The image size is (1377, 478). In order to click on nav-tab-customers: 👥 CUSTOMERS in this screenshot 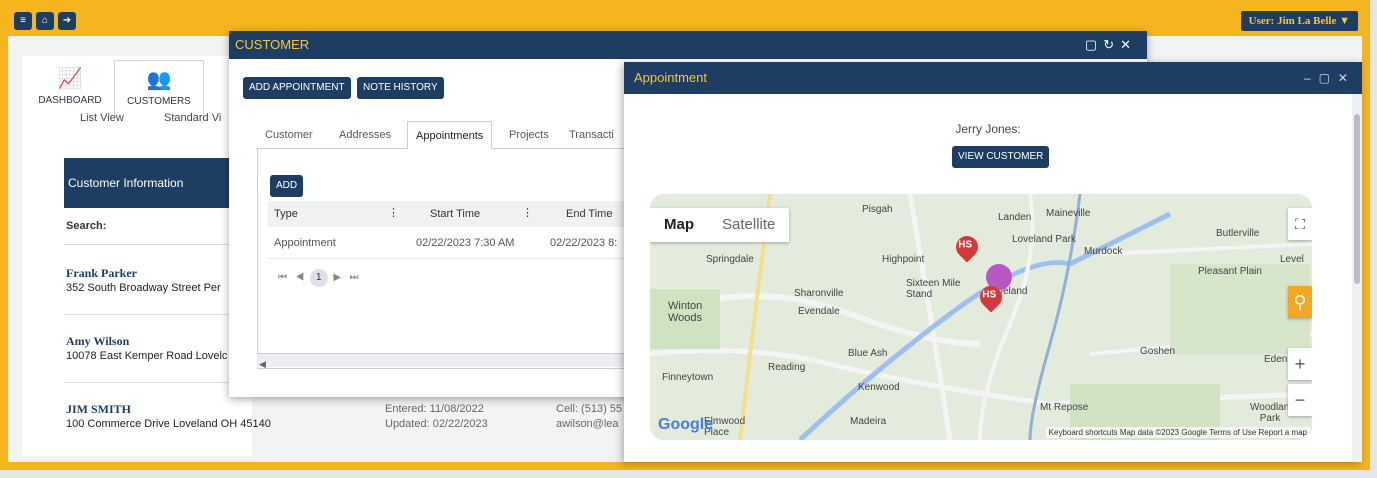, I will do `click(159, 87)`.